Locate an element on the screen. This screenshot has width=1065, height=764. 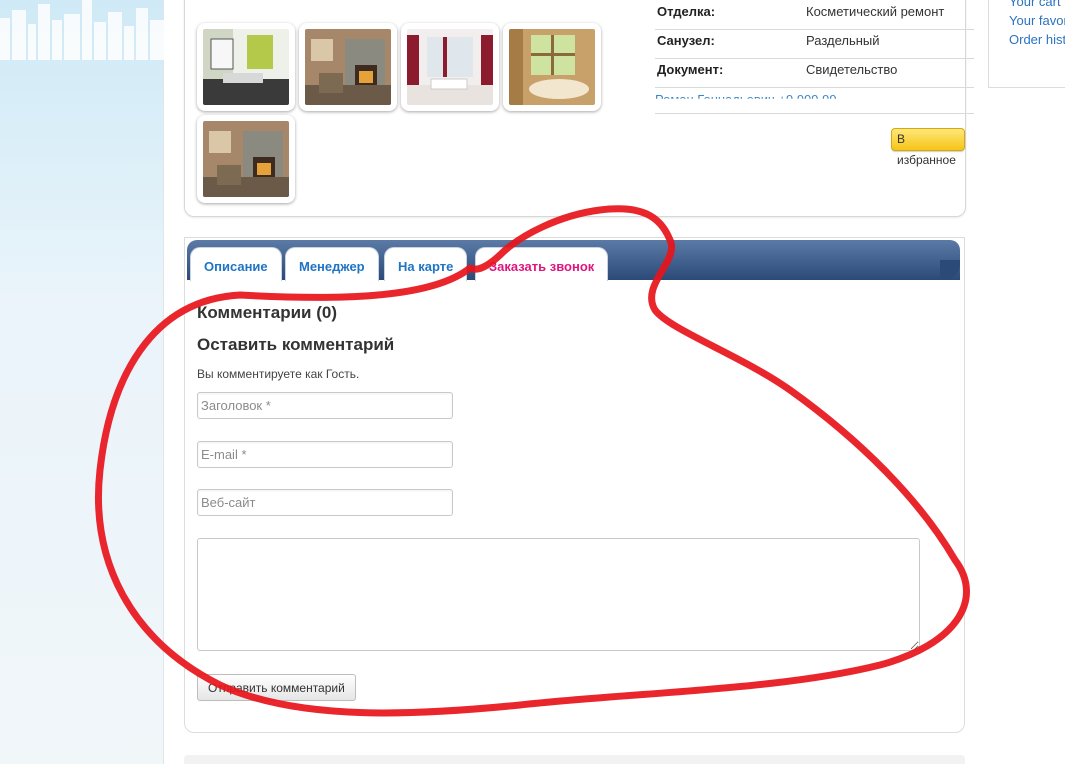
leave-comment-heading: Оставить комментарий is located at coordinates (296, 344).